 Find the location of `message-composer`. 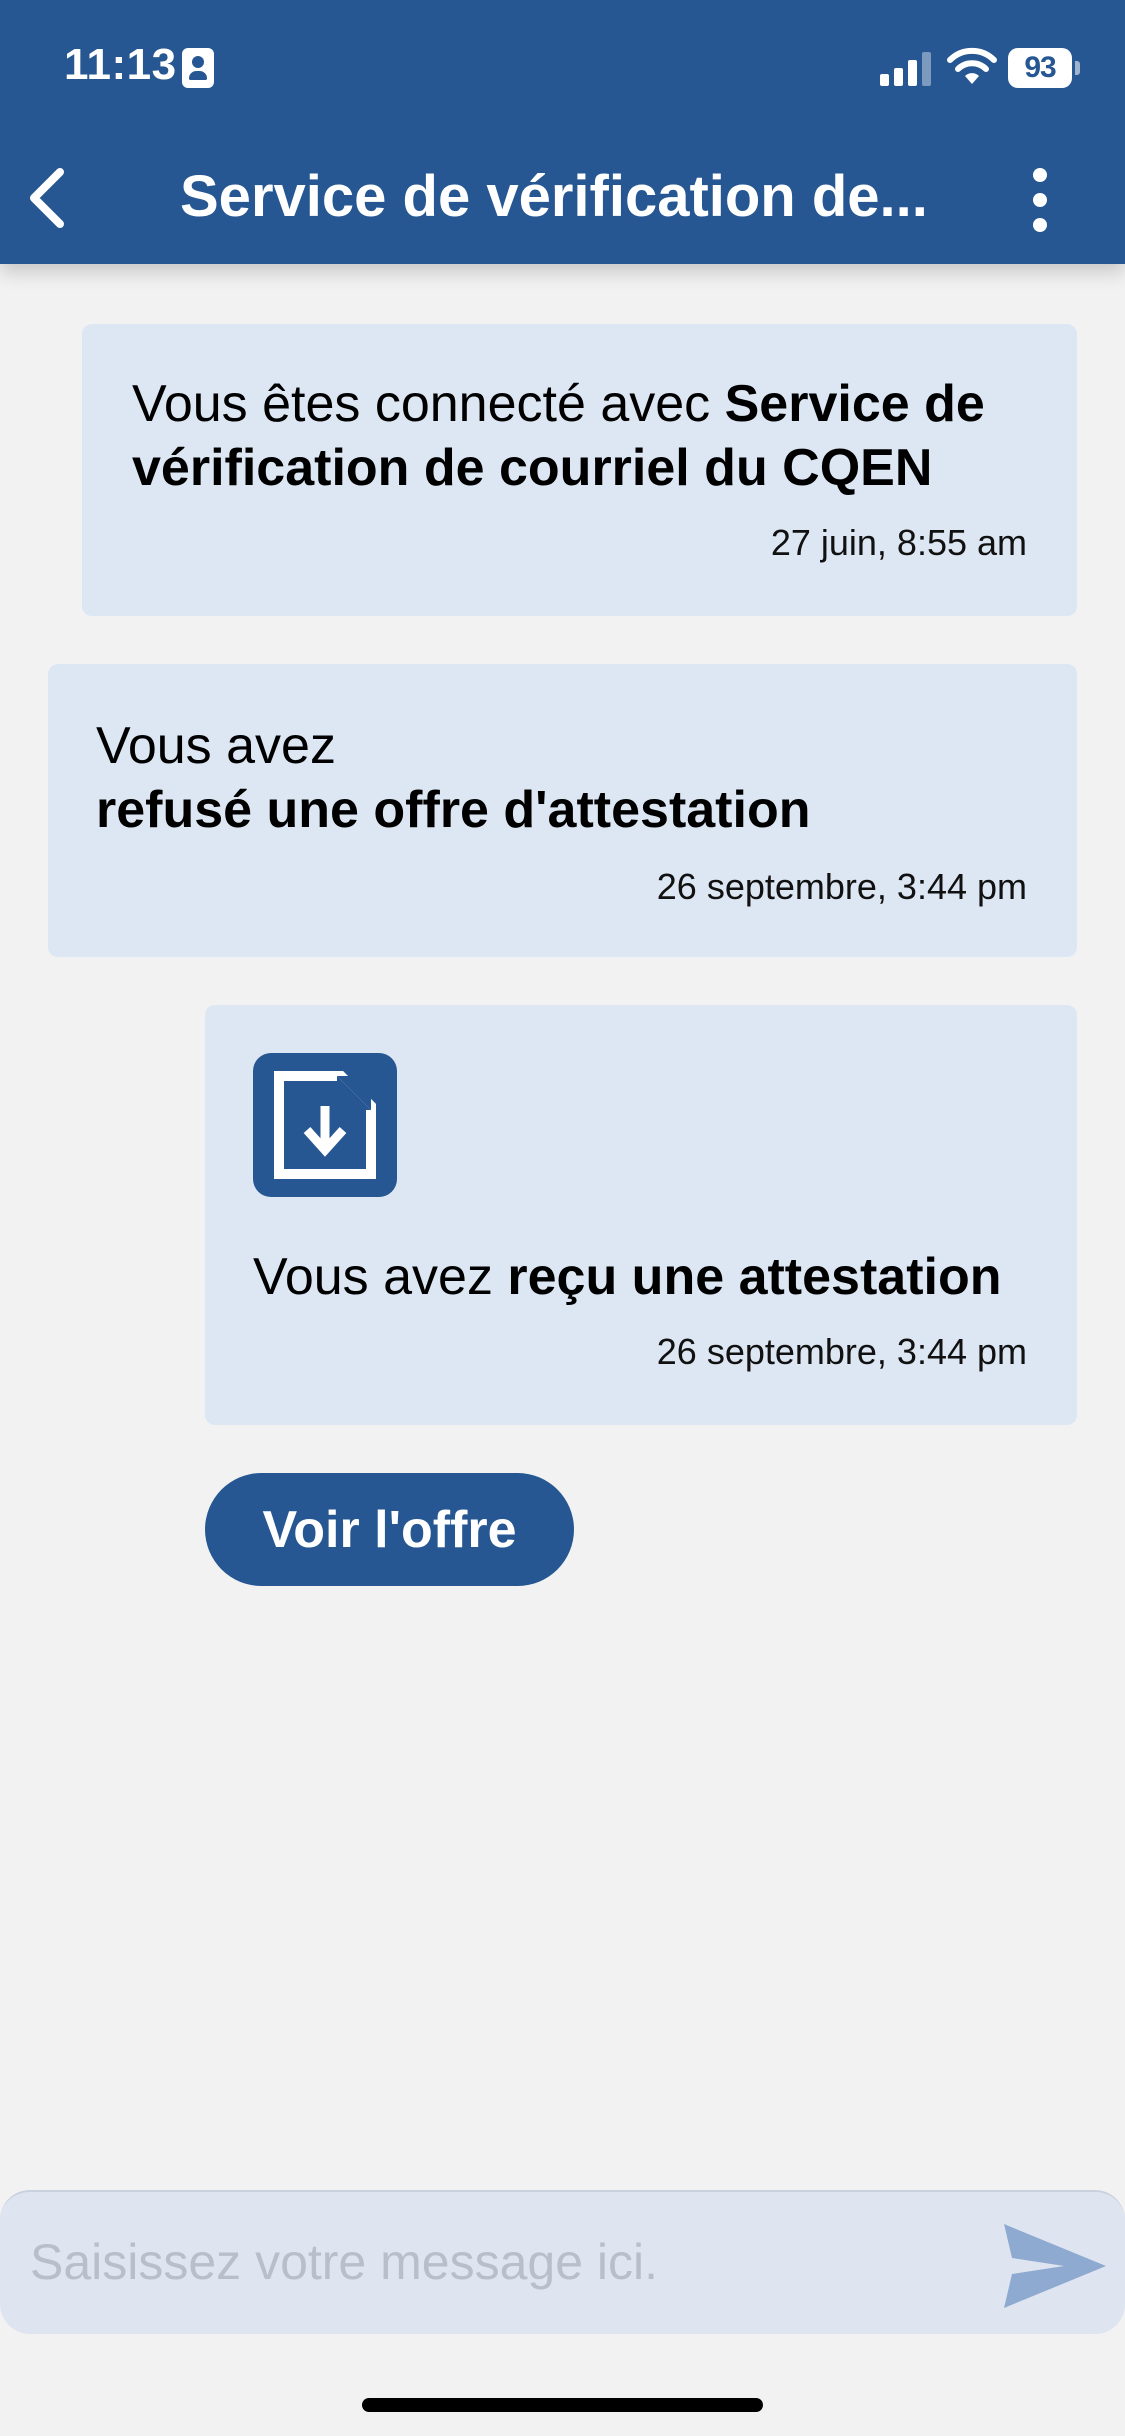

message-composer is located at coordinates (562, 2262).